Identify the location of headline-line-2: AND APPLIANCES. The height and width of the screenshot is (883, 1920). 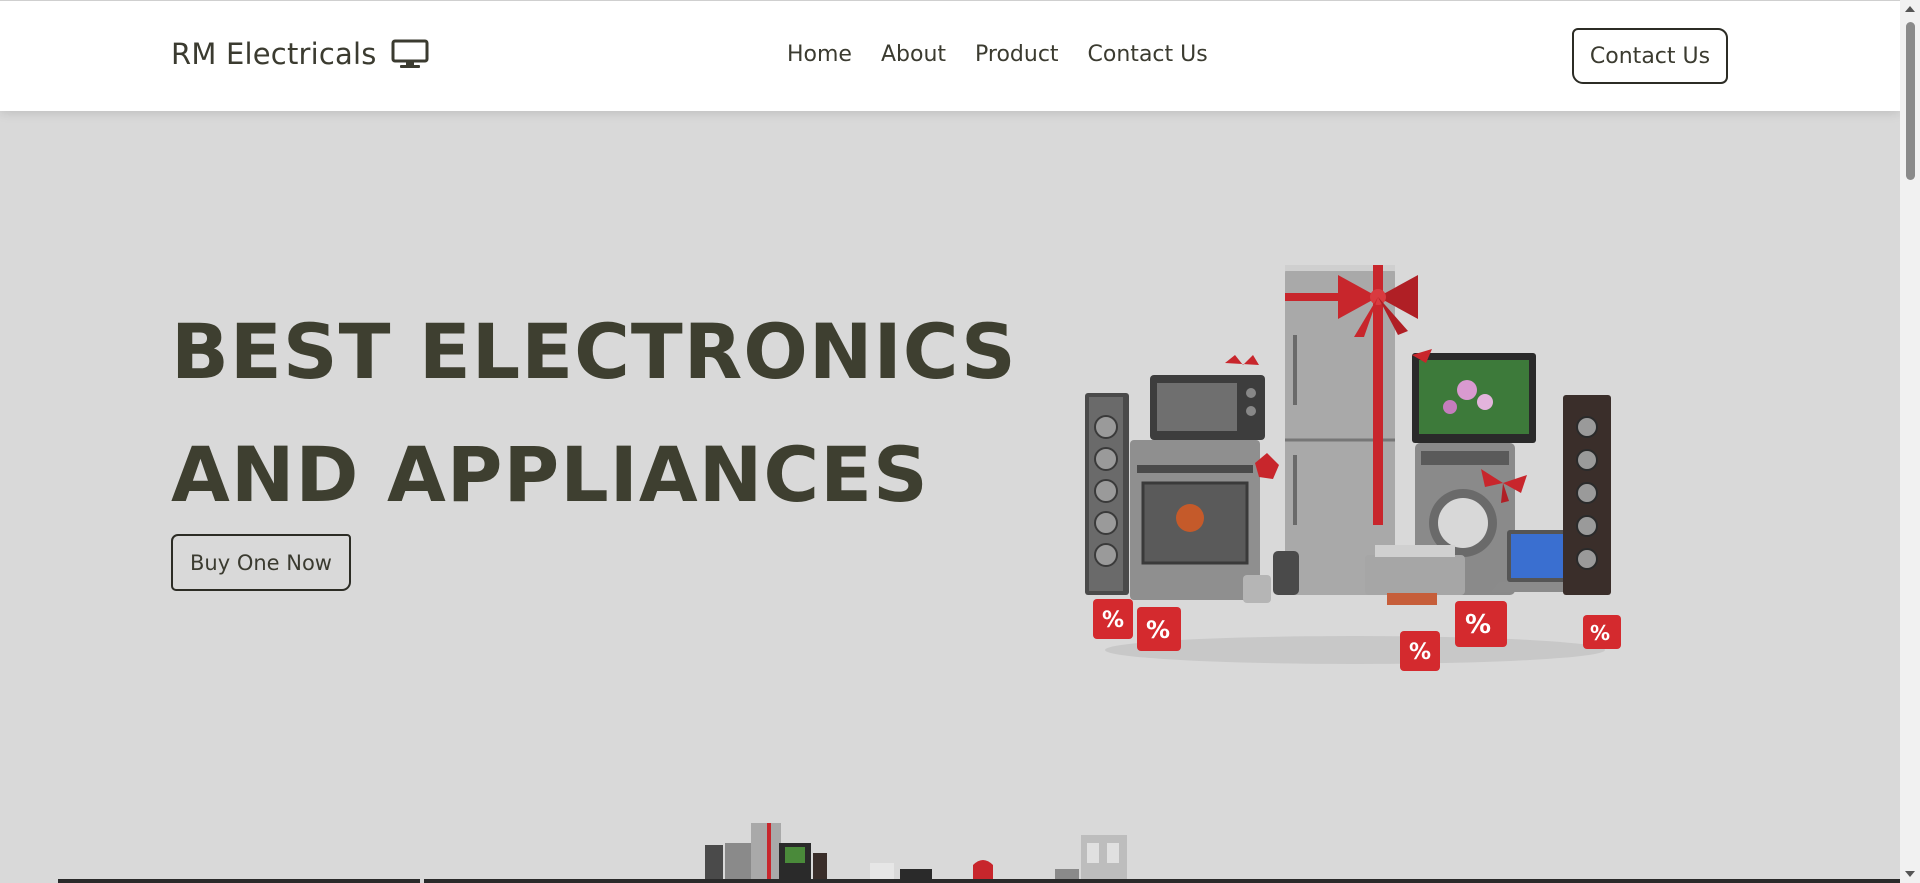
(550, 474).